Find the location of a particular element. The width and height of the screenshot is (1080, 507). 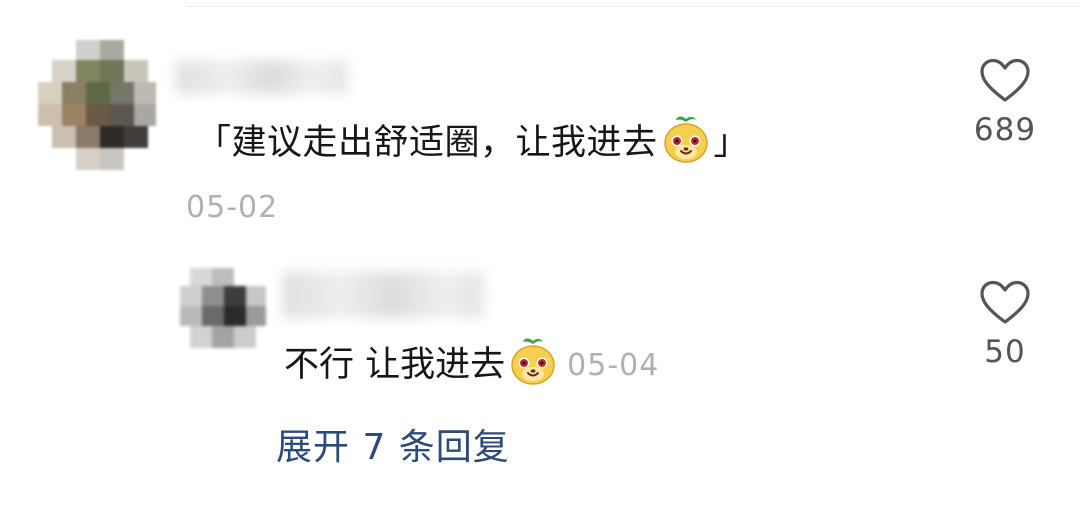

like-button: 689 is located at coordinates (1005, 103).